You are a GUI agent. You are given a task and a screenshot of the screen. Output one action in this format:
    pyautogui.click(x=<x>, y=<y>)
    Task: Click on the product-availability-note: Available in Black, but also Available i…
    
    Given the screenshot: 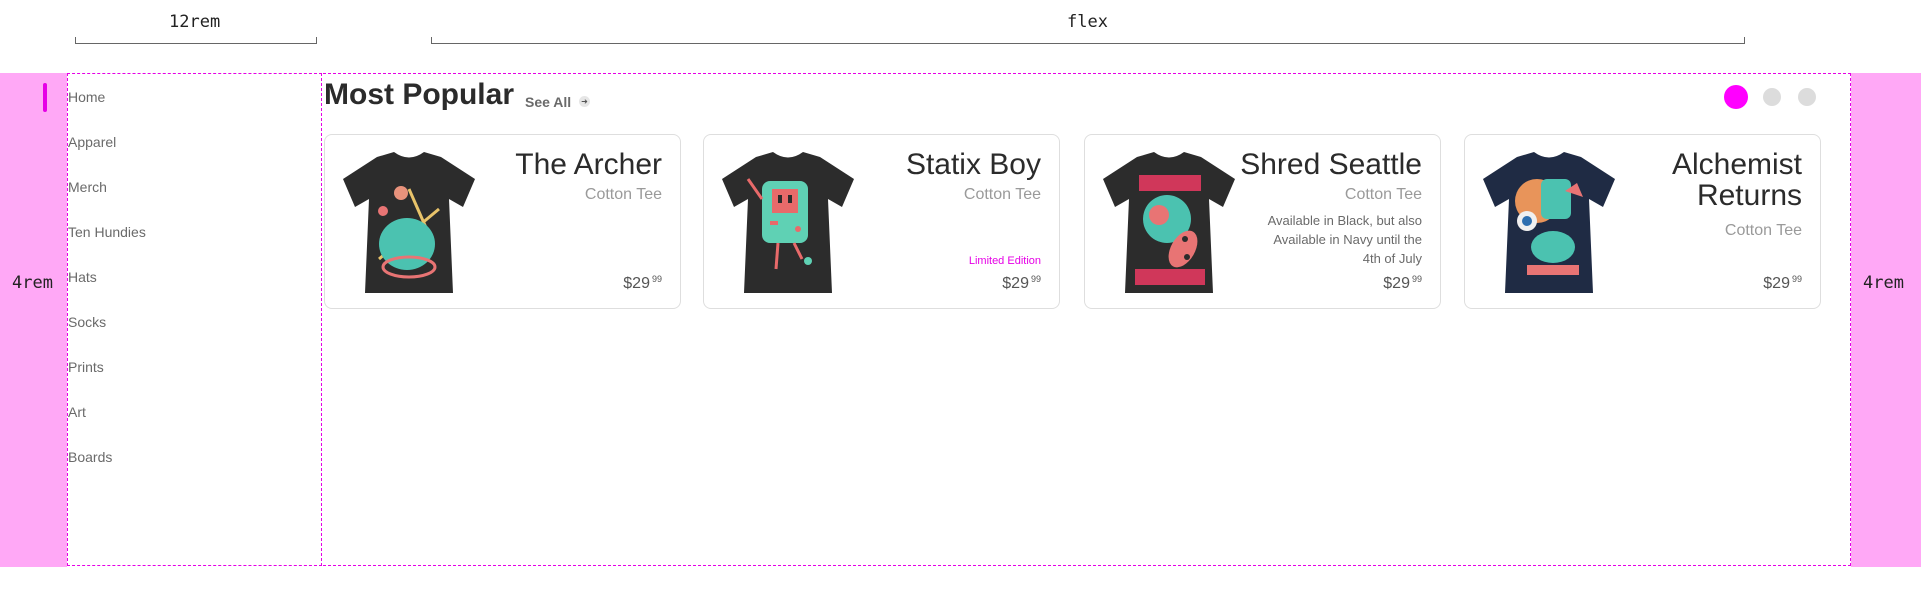 What is the action you would take?
    pyautogui.click(x=1344, y=239)
    